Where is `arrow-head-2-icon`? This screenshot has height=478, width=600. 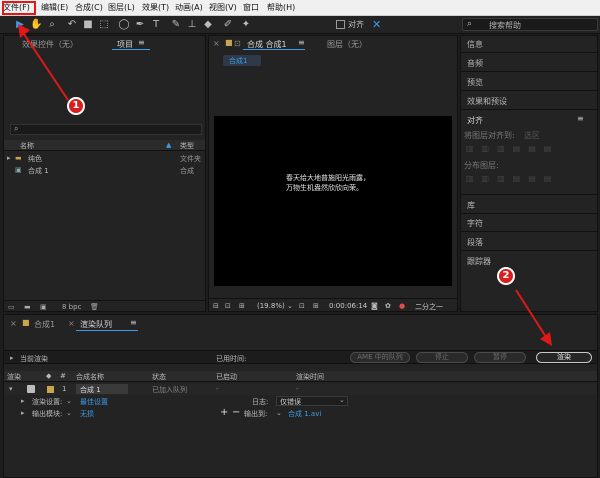
arrow-head-2-icon is located at coordinates (546, 339).